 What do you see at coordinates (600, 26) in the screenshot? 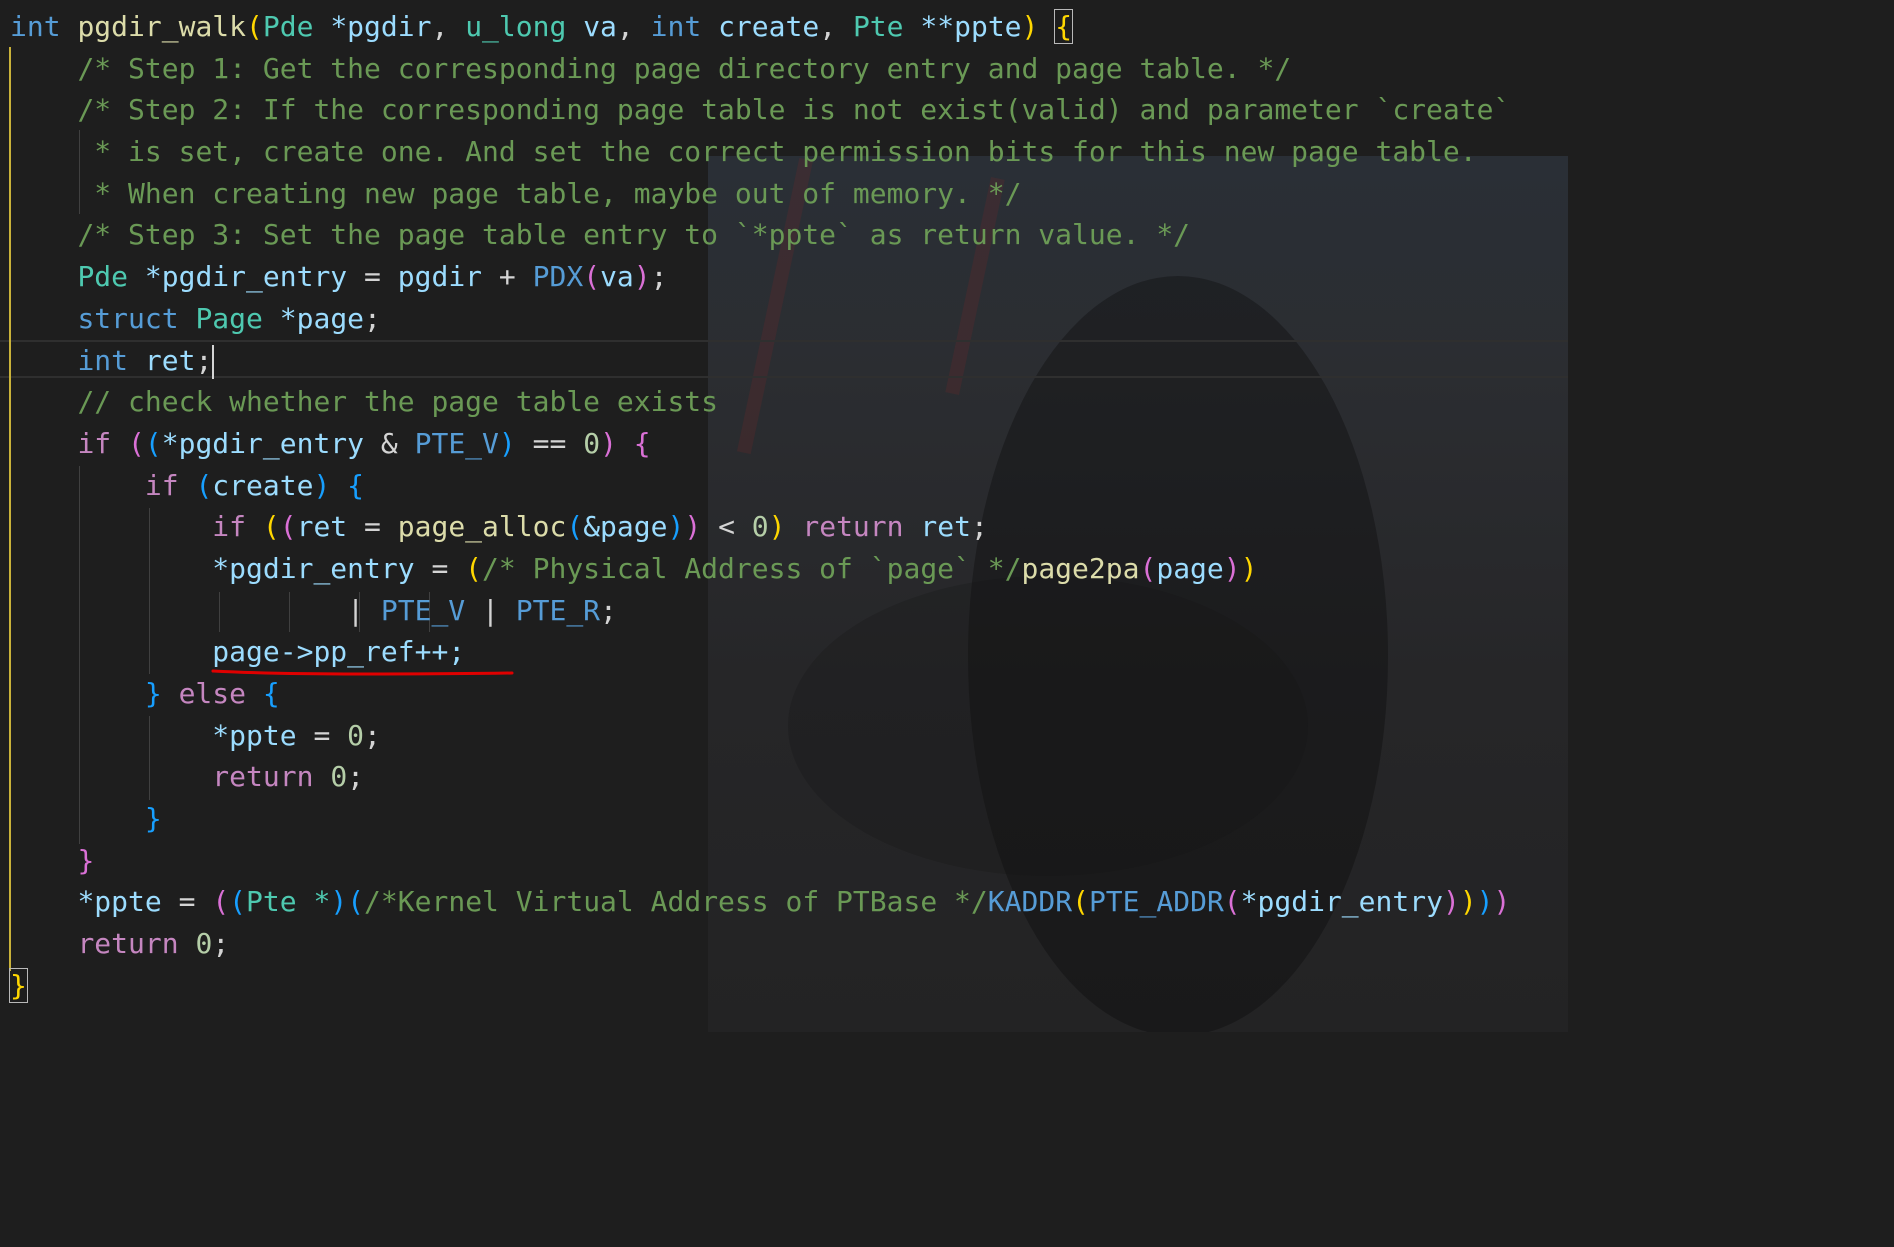
I see `parameter: va` at bounding box center [600, 26].